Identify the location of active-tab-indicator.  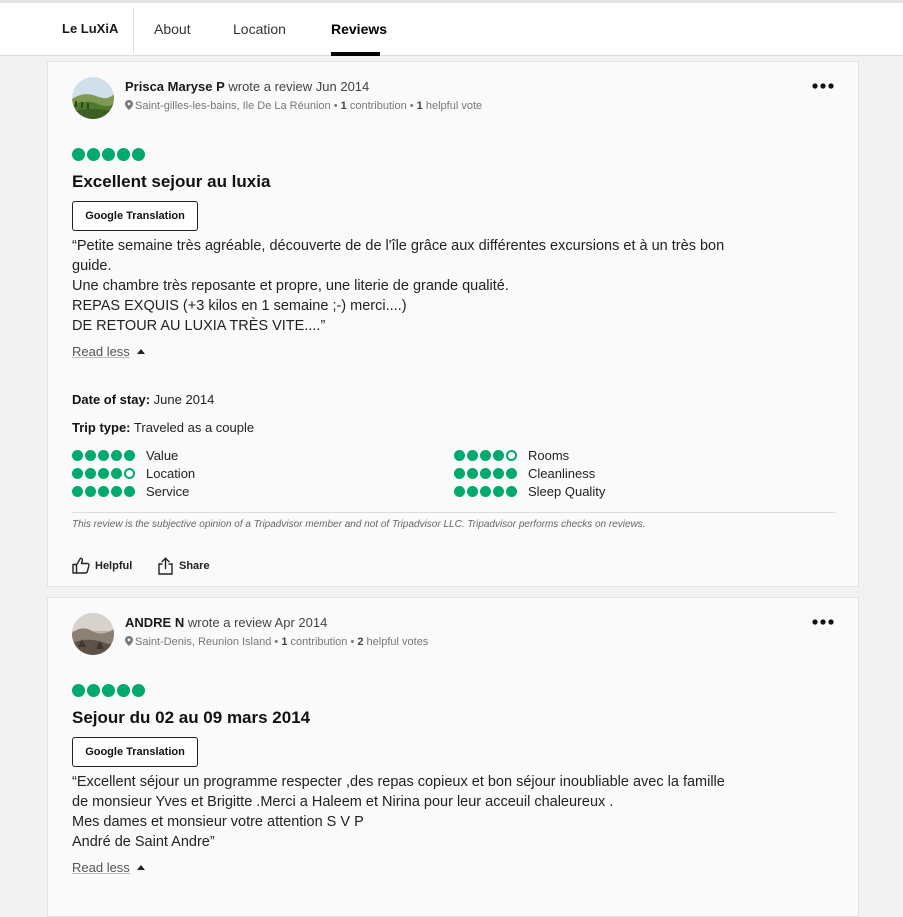
(355, 54).